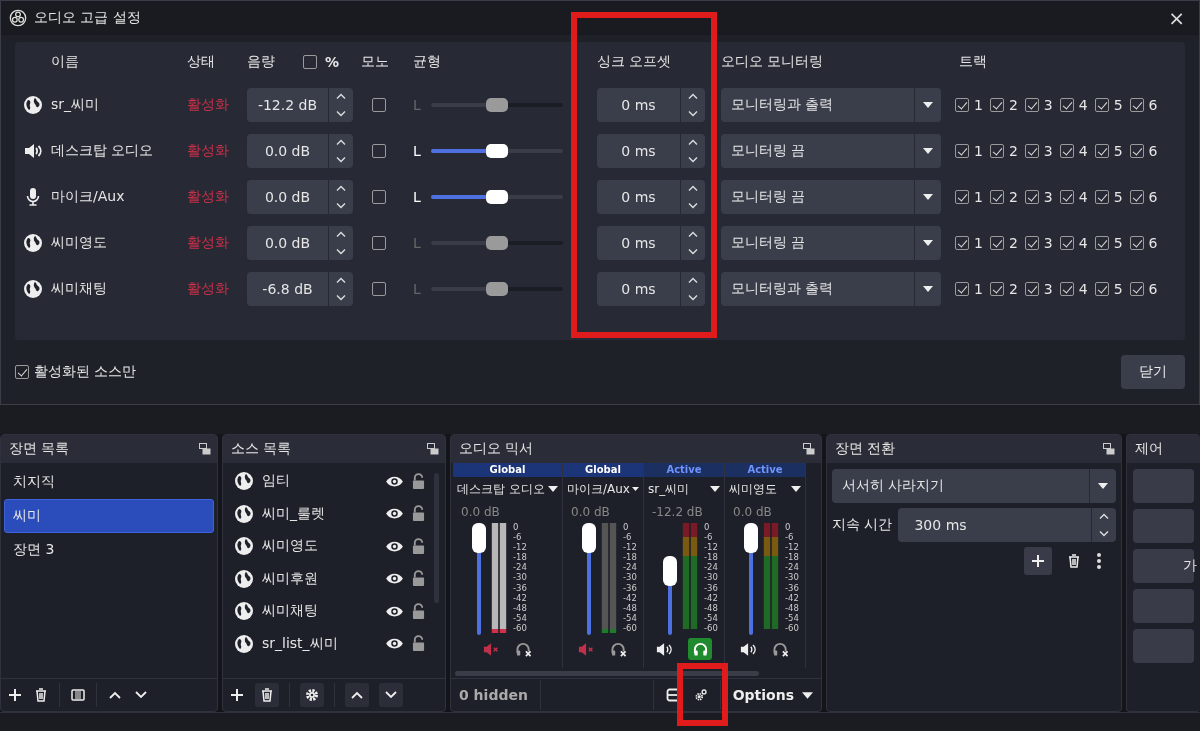 The height and width of the screenshot is (731, 1200). What do you see at coordinates (1007, 525) in the screenshot?
I see `duration-field: 300 ms` at bounding box center [1007, 525].